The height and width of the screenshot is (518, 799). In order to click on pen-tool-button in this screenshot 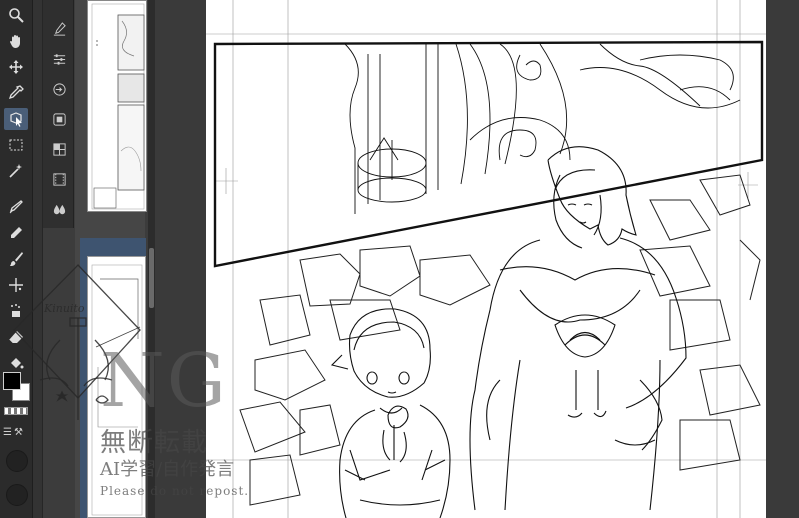, I will do `click(16, 207)`.